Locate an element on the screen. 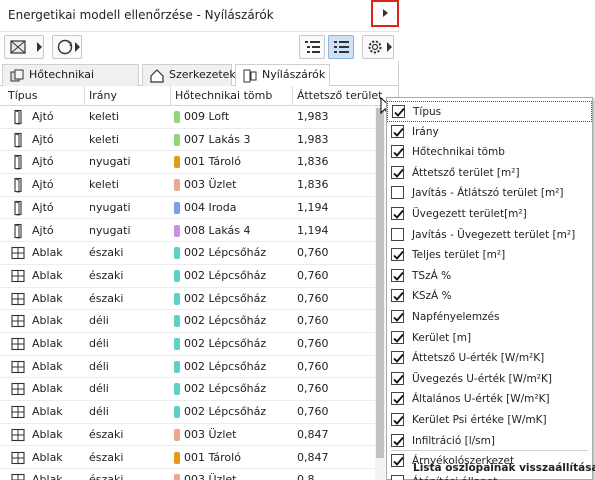 This screenshot has width=595, height=480. column-menu-item: TSzÁ % is located at coordinates (489, 276).